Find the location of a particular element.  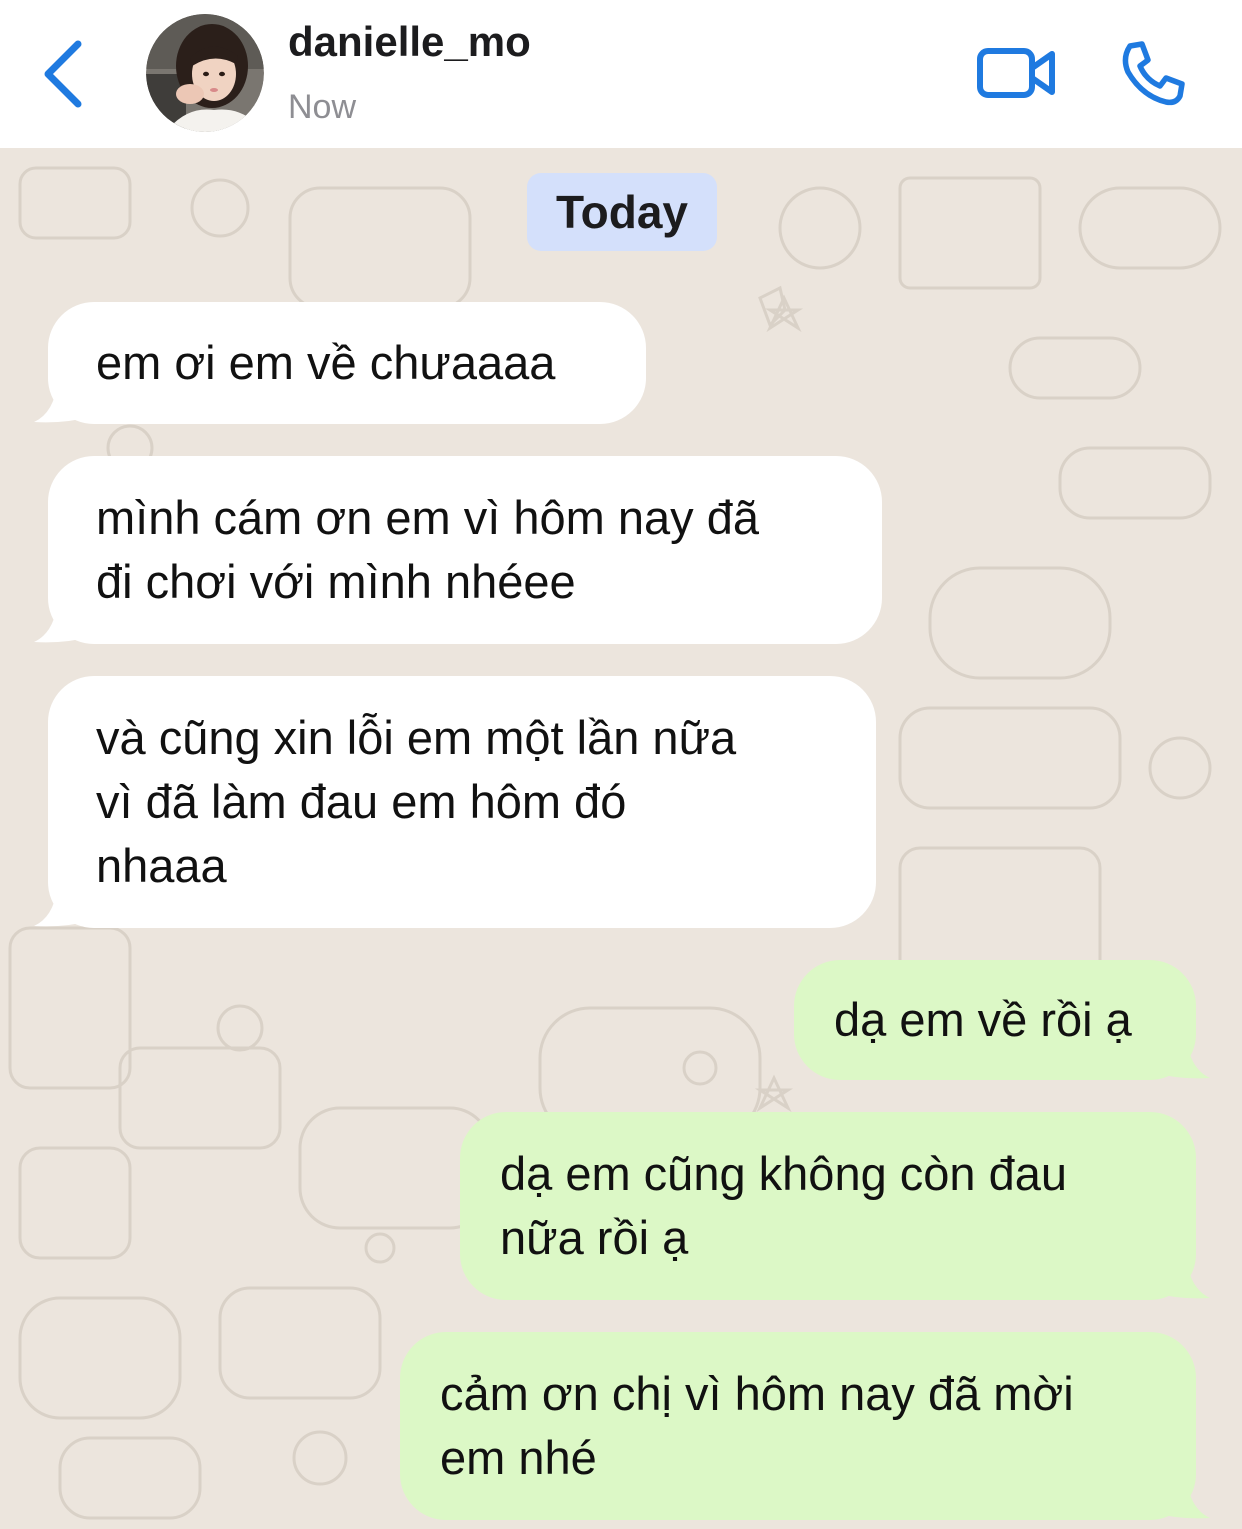

chat-header: danielle_mo Now is located at coordinates (621, 74).